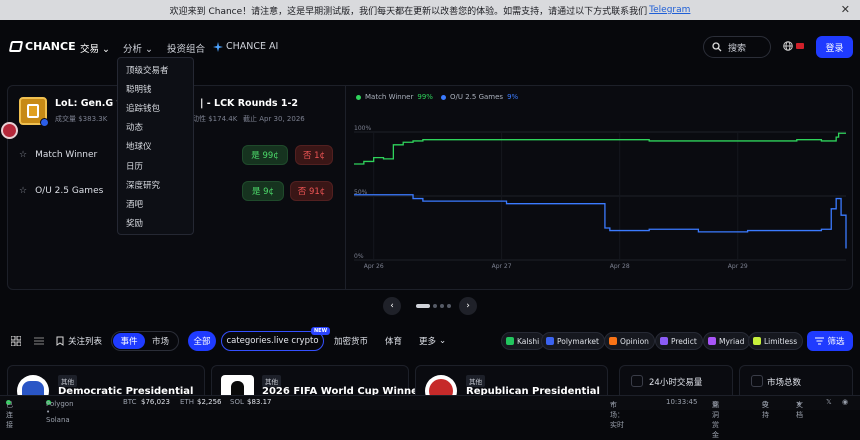 The height and width of the screenshot is (440, 860). What do you see at coordinates (130, 402) in the screenshot?
I see `btc-label: BTC` at bounding box center [130, 402].